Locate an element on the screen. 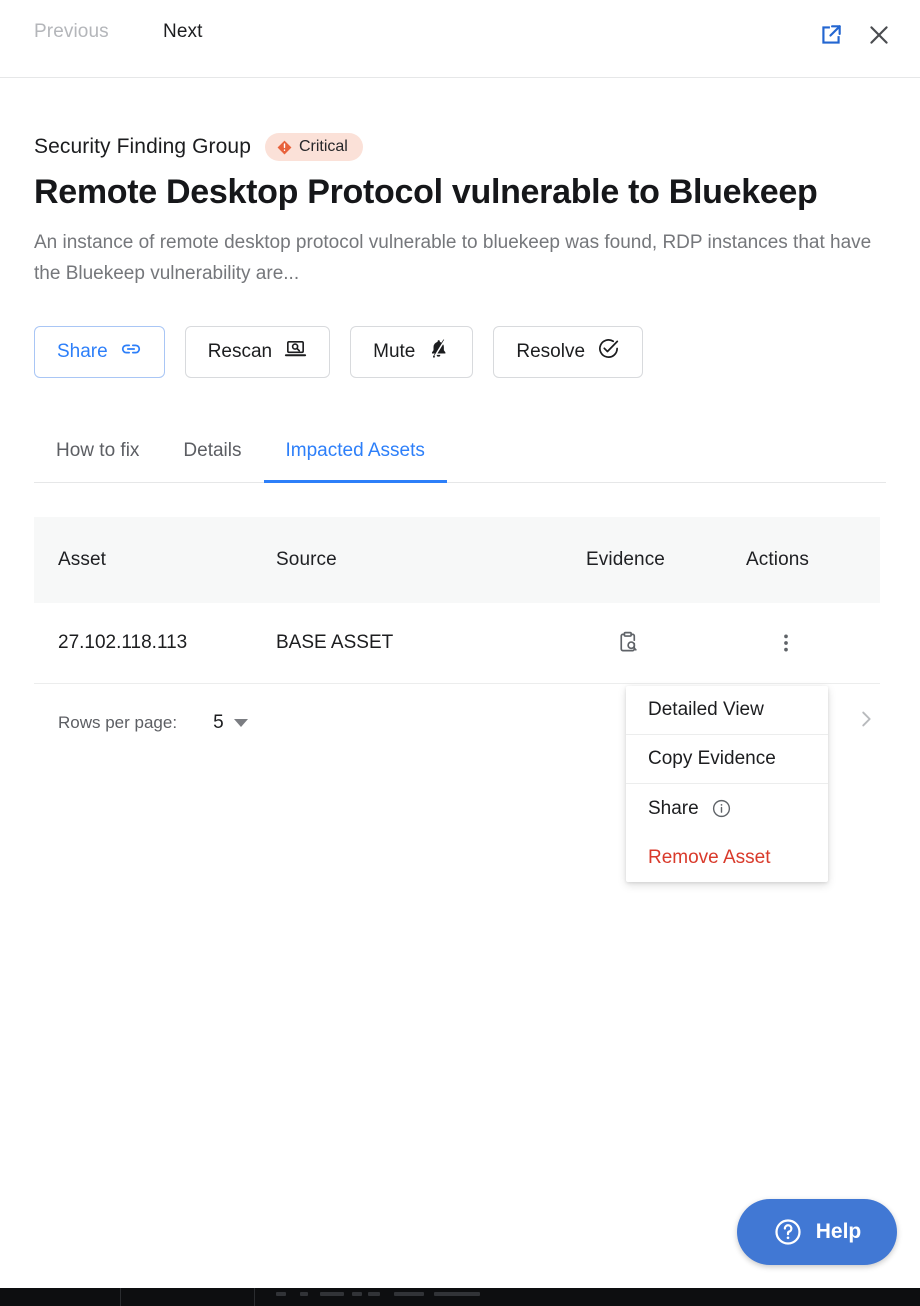 The width and height of the screenshot is (920, 1306). help-button-label: Help is located at coordinates (838, 1231).